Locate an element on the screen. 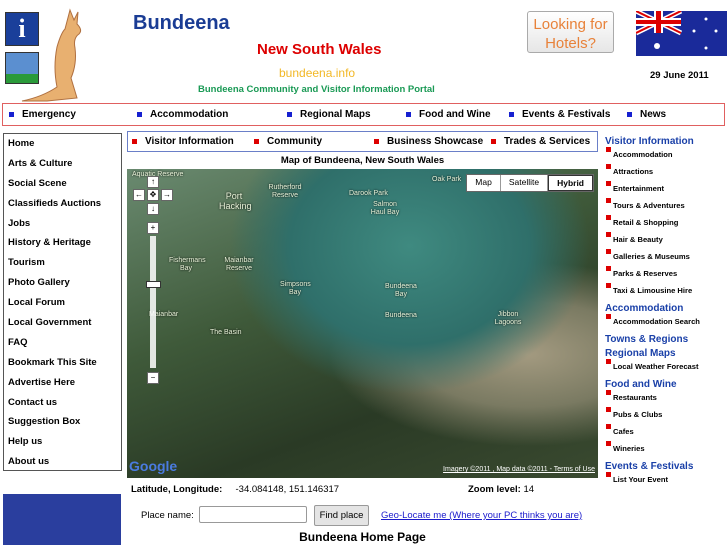 The image size is (727, 545). map-label: Oak Park is located at coordinates (447, 179).